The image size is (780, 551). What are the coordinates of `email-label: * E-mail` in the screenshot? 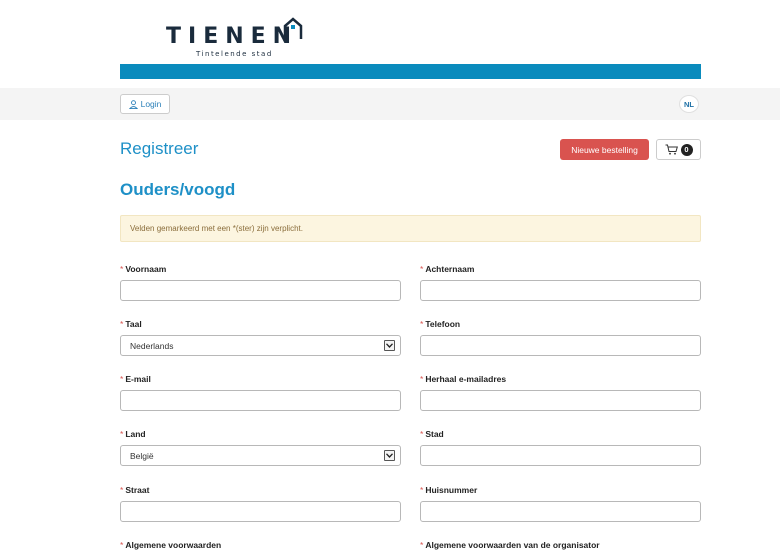 It's located at (135, 379).